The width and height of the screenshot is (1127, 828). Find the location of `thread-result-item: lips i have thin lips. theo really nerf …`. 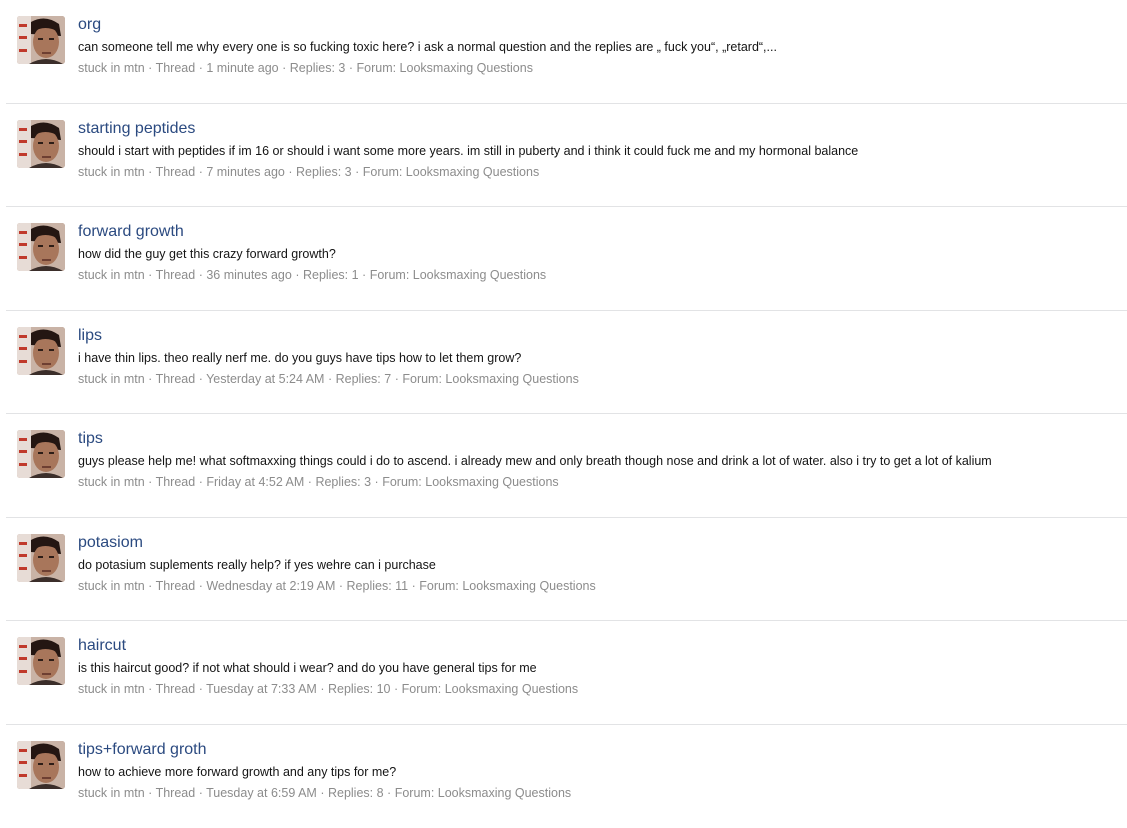

thread-result-item: lips i have thin lips. theo really nerf … is located at coordinates (566, 363).